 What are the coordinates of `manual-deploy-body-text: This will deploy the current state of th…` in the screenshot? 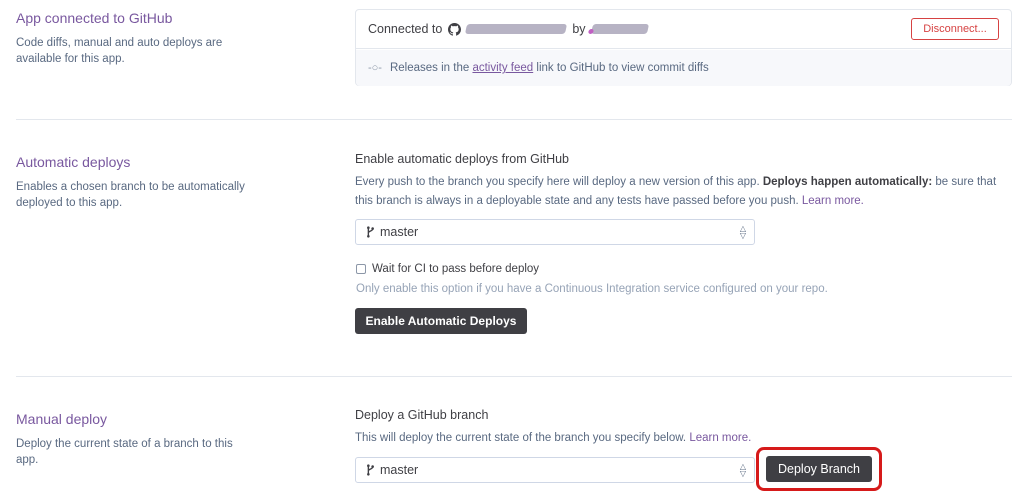 It's located at (521, 438).